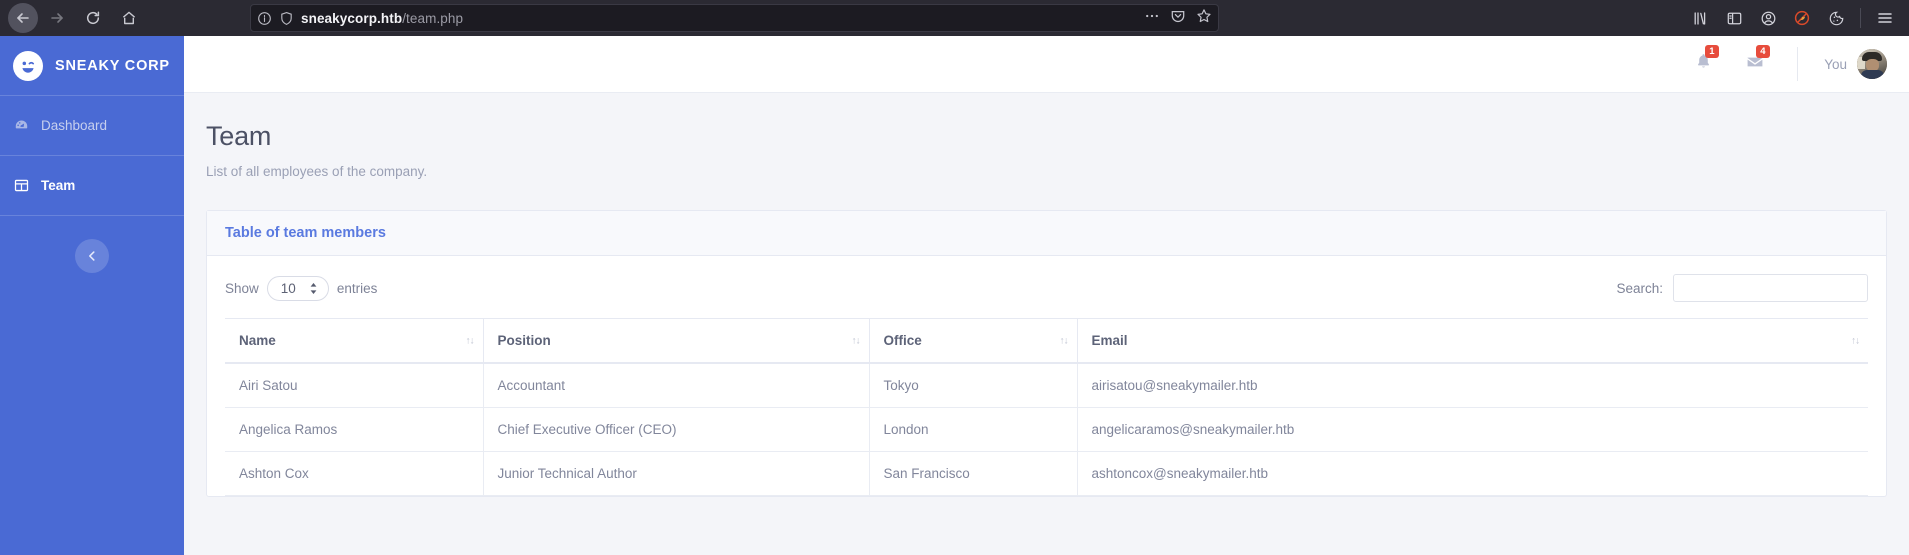 The height and width of the screenshot is (555, 1909). What do you see at coordinates (57, 18) in the screenshot?
I see `forward-arrow-icon` at bounding box center [57, 18].